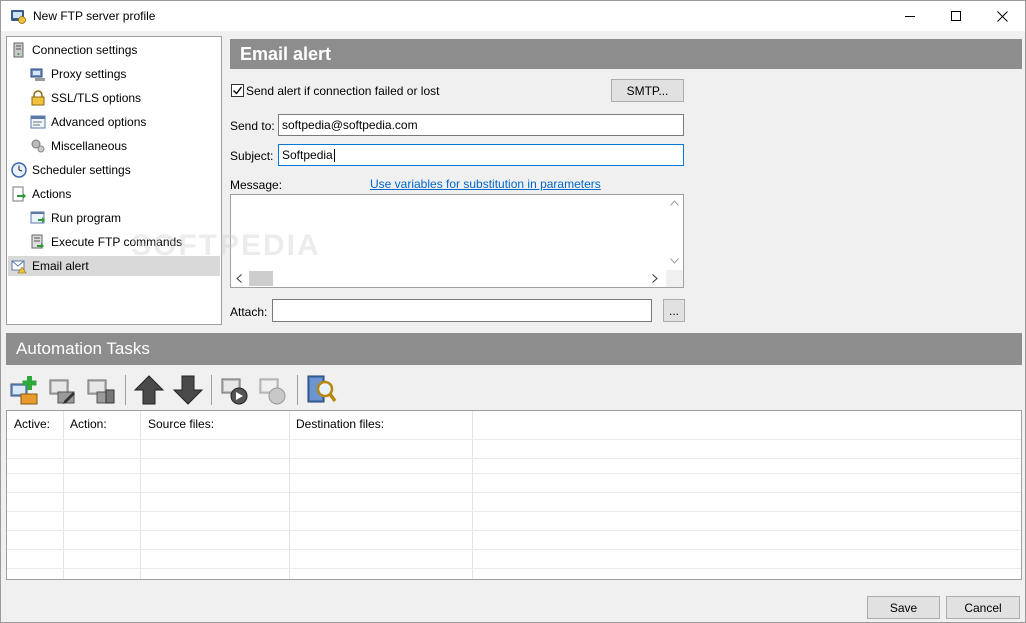  Describe the element at coordinates (256, 185) in the screenshot. I see `message-label: Message:` at that location.